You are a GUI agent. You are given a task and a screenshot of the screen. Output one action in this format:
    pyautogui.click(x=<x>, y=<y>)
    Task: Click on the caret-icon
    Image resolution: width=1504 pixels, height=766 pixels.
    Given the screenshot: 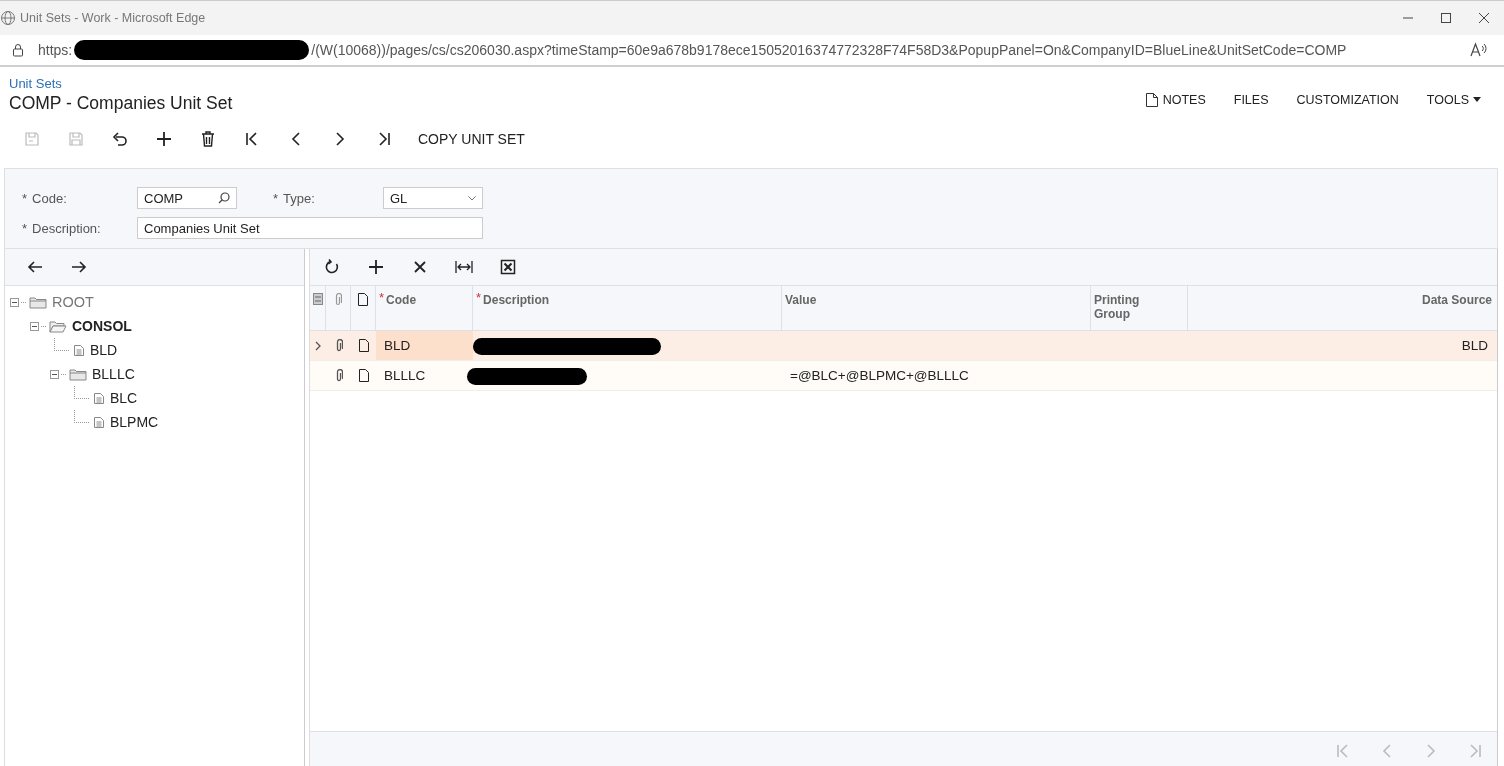 What is the action you would take?
    pyautogui.click(x=1477, y=99)
    